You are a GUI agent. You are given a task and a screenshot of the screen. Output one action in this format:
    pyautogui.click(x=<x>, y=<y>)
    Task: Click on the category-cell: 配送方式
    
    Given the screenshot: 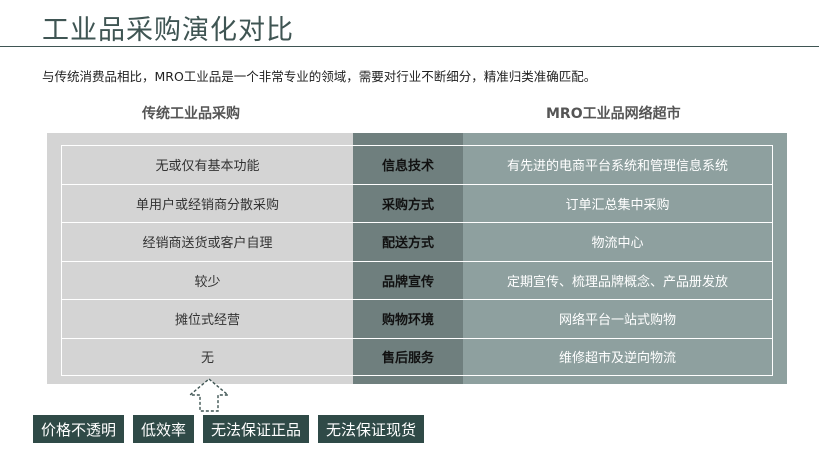 What is the action you would take?
    pyautogui.click(x=408, y=241)
    